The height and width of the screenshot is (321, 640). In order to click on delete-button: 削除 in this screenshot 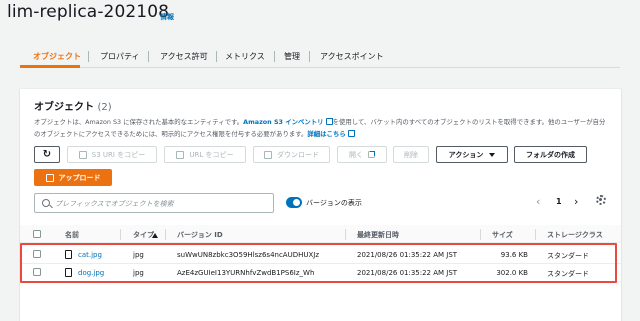, I will do `click(411, 154)`.